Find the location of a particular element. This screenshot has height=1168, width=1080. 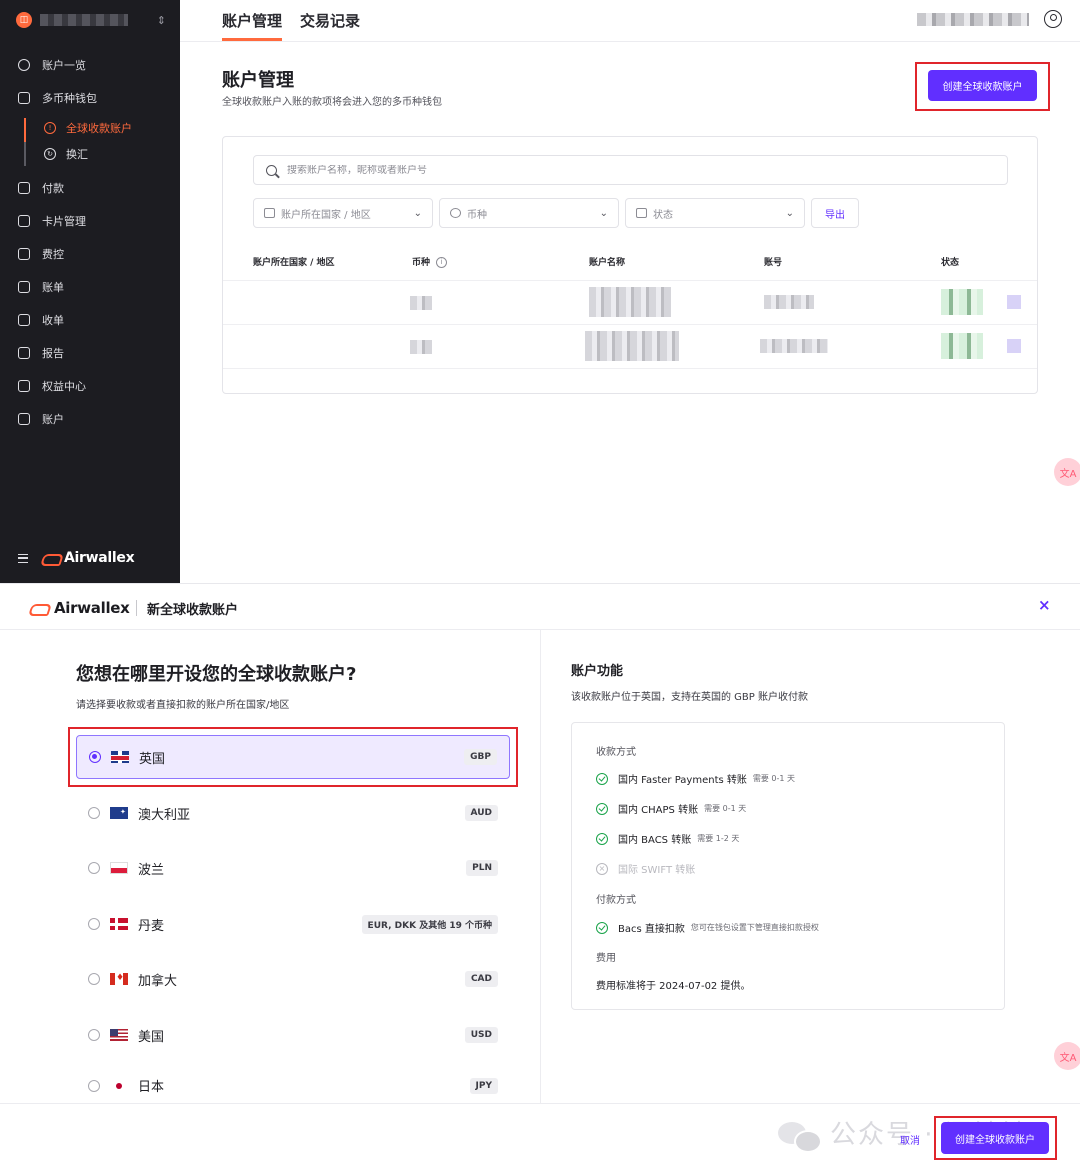

sidebar-item-label: 费控 is located at coordinates (53, 254).